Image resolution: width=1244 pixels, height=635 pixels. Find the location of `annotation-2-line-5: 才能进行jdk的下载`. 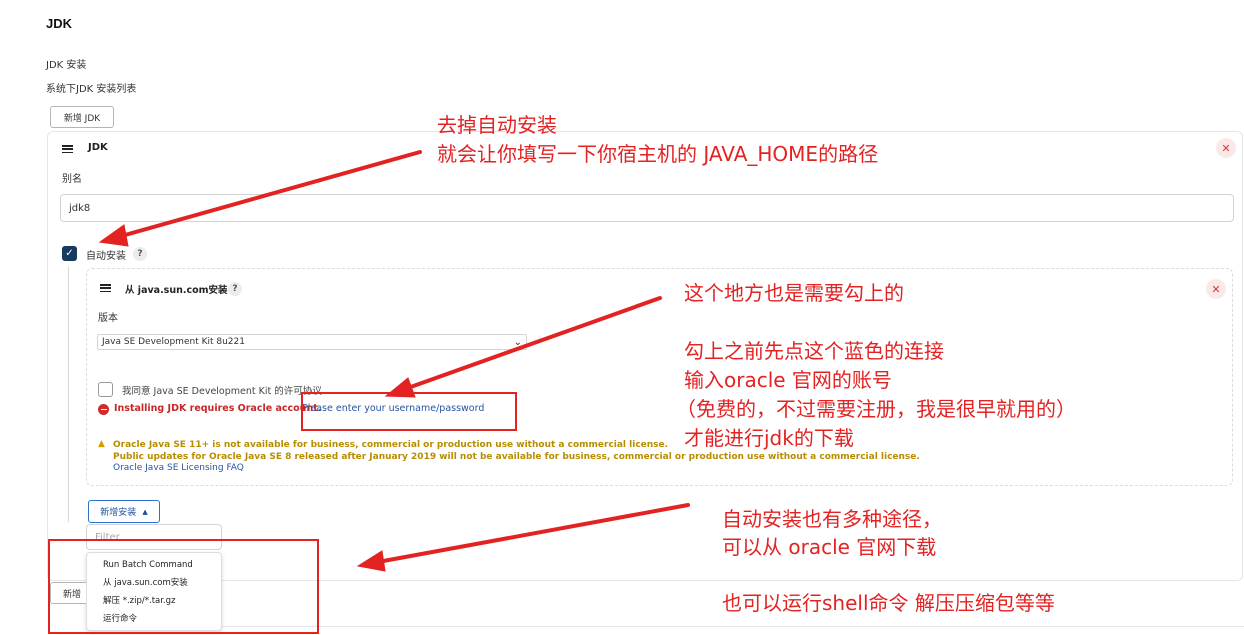

annotation-2-line-5: 才能进行jdk的下载 is located at coordinates (769, 438).